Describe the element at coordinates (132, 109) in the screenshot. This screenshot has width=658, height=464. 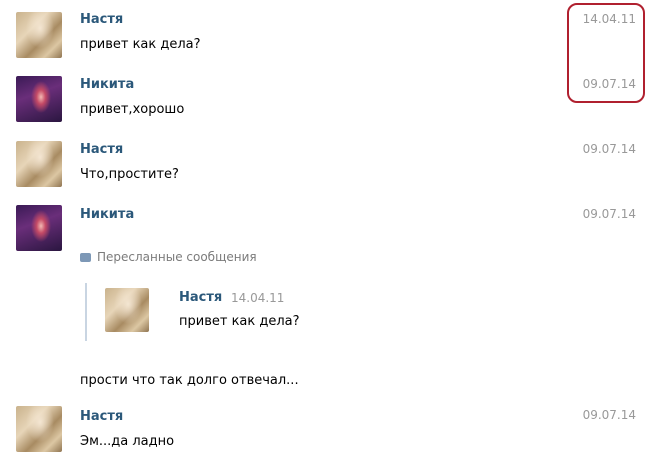
I see `message-text: привет,хорошо` at that location.